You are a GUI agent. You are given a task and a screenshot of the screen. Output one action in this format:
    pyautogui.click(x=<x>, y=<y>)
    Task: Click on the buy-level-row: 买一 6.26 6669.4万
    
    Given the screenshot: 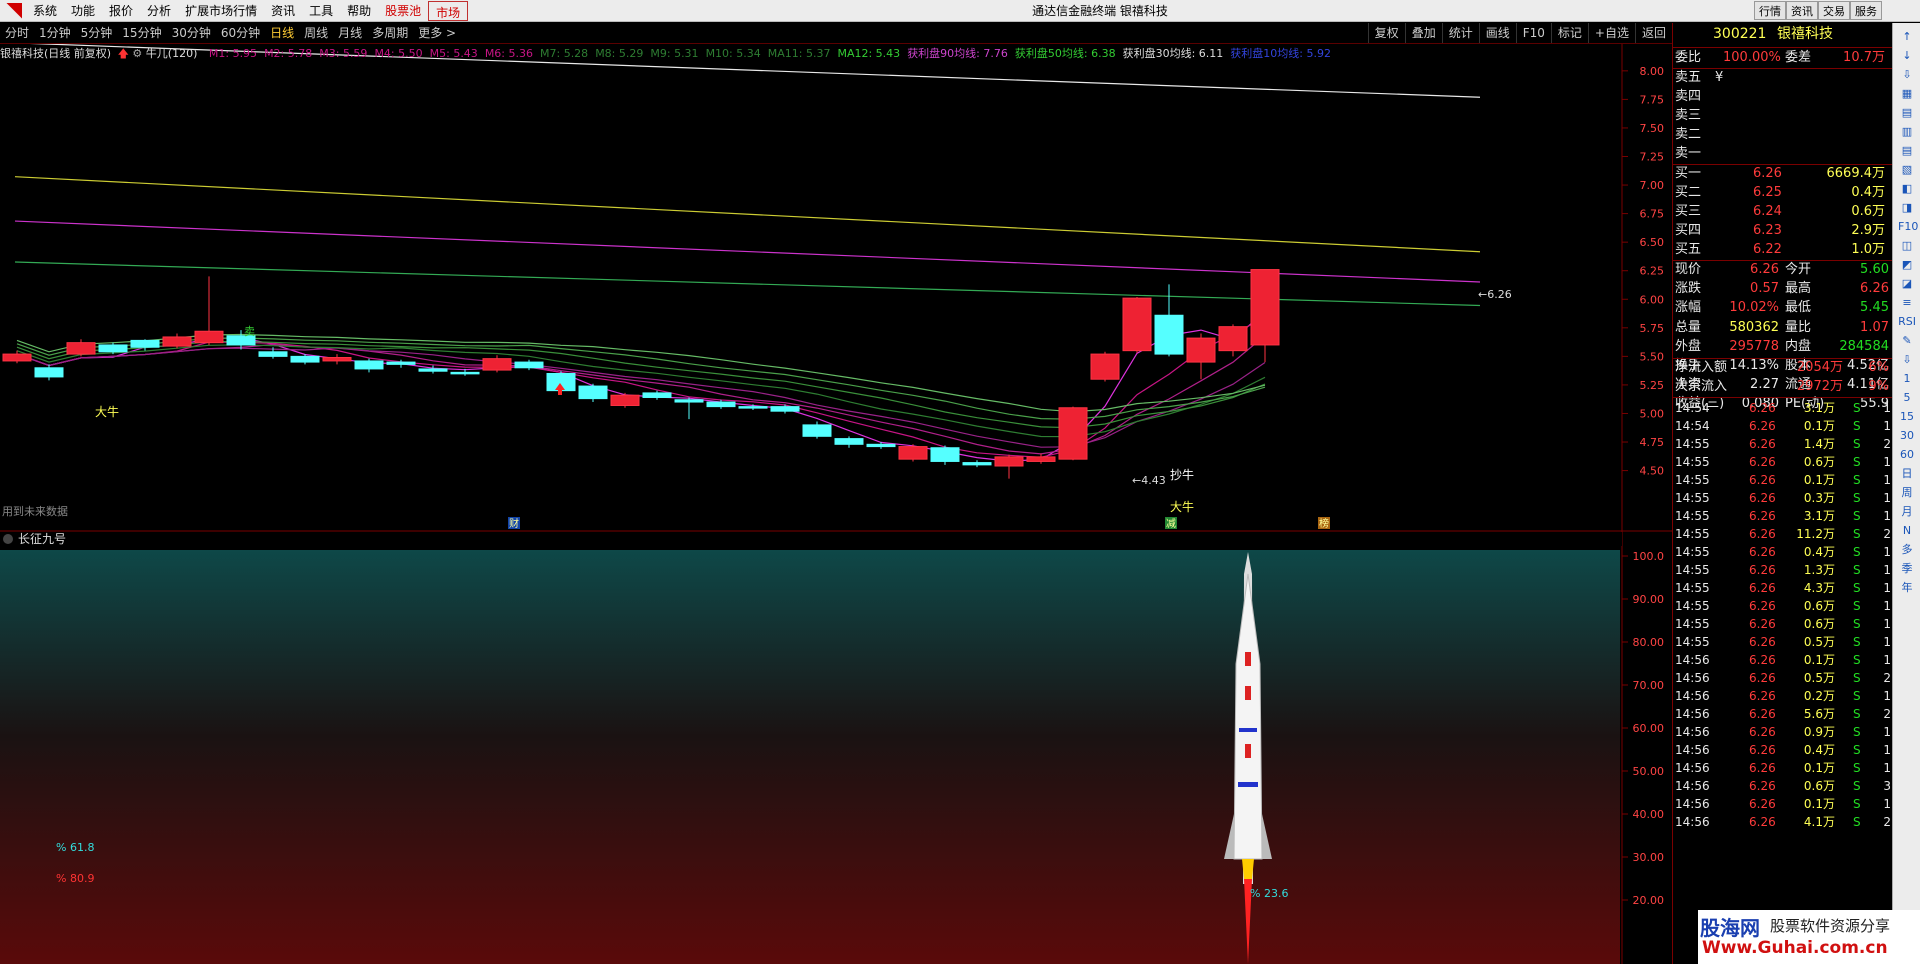 What is the action you would take?
    pyautogui.click(x=1783, y=174)
    